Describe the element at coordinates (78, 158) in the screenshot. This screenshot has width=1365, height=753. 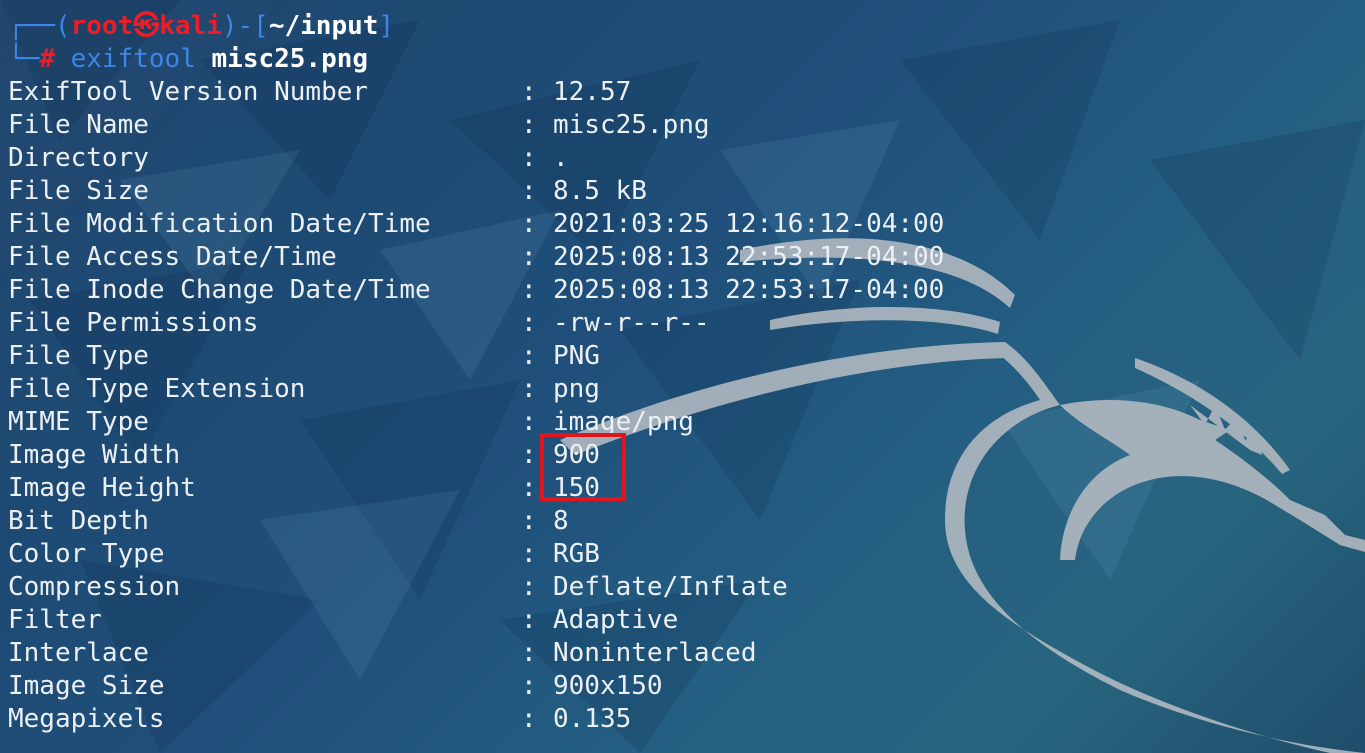
I see `exif-key: Directory` at that location.